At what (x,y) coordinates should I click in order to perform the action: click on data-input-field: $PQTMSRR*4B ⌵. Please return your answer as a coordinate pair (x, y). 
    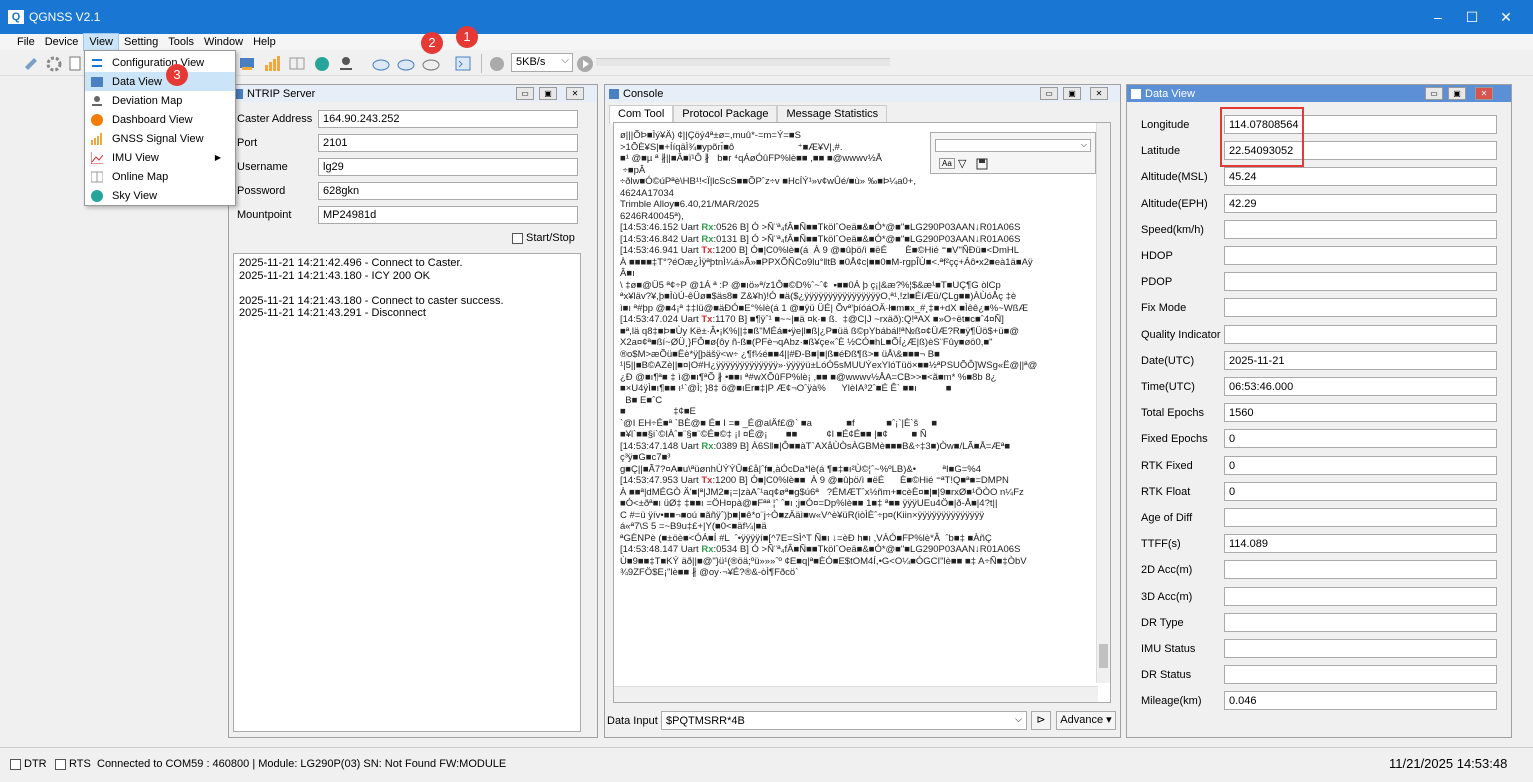
    Looking at the image, I should click on (844, 720).